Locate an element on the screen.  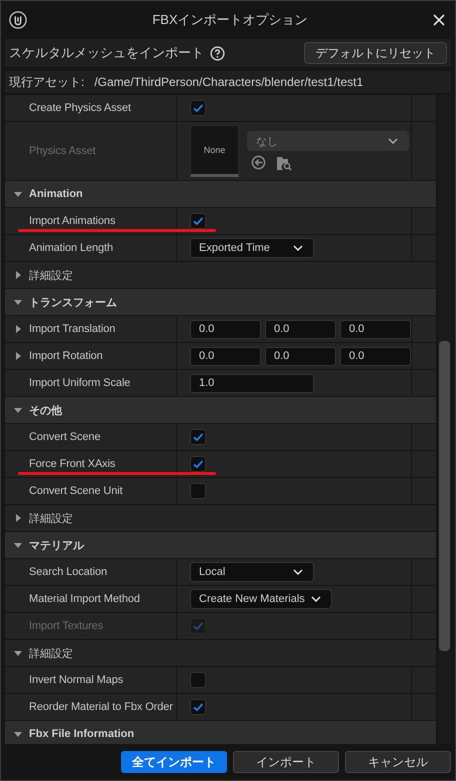
property-label: Import Animations is located at coordinates (72, 221).